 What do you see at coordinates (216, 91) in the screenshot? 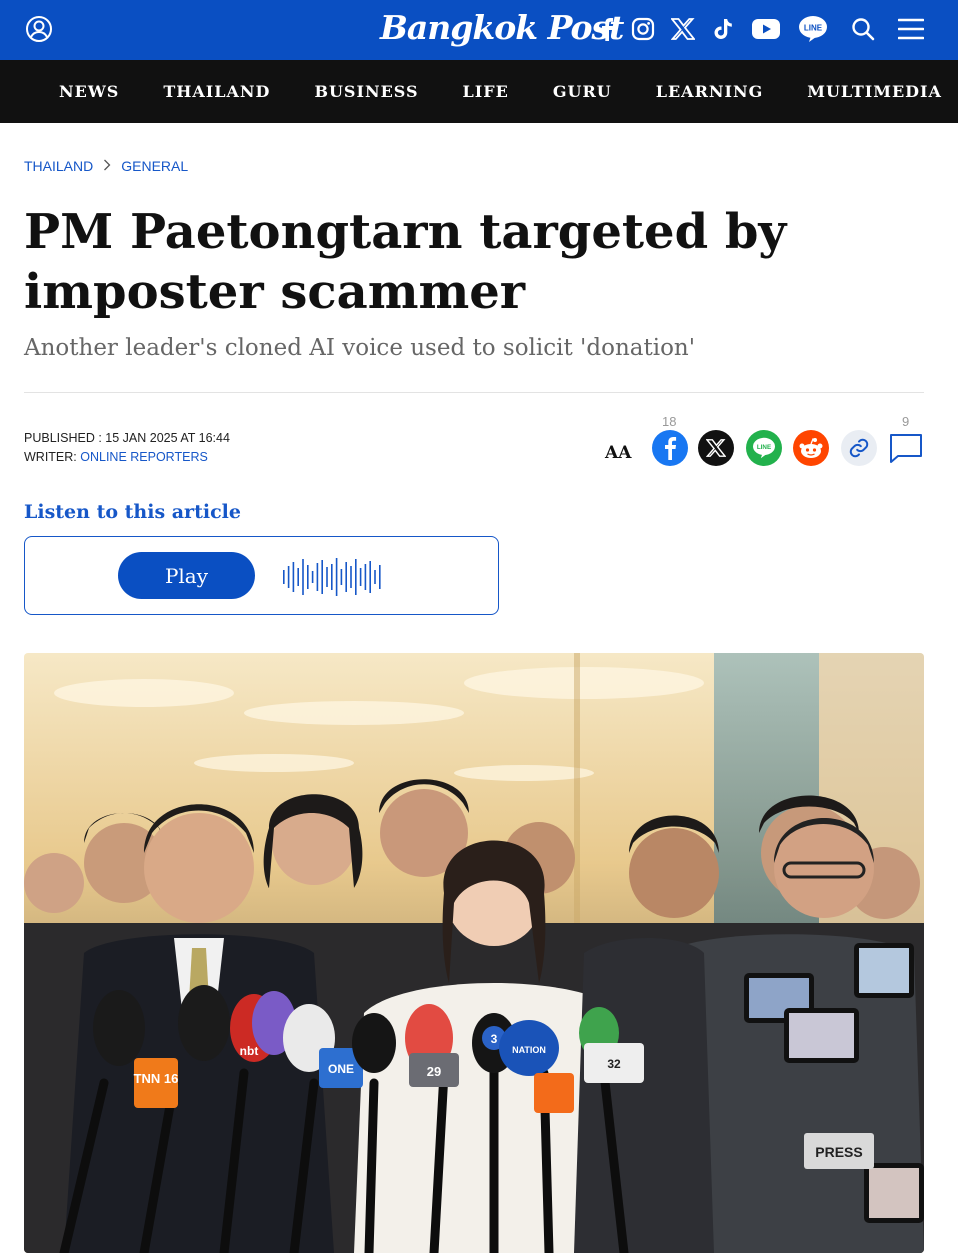
I see `nav-item-thailand: THAILAND` at bounding box center [216, 91].